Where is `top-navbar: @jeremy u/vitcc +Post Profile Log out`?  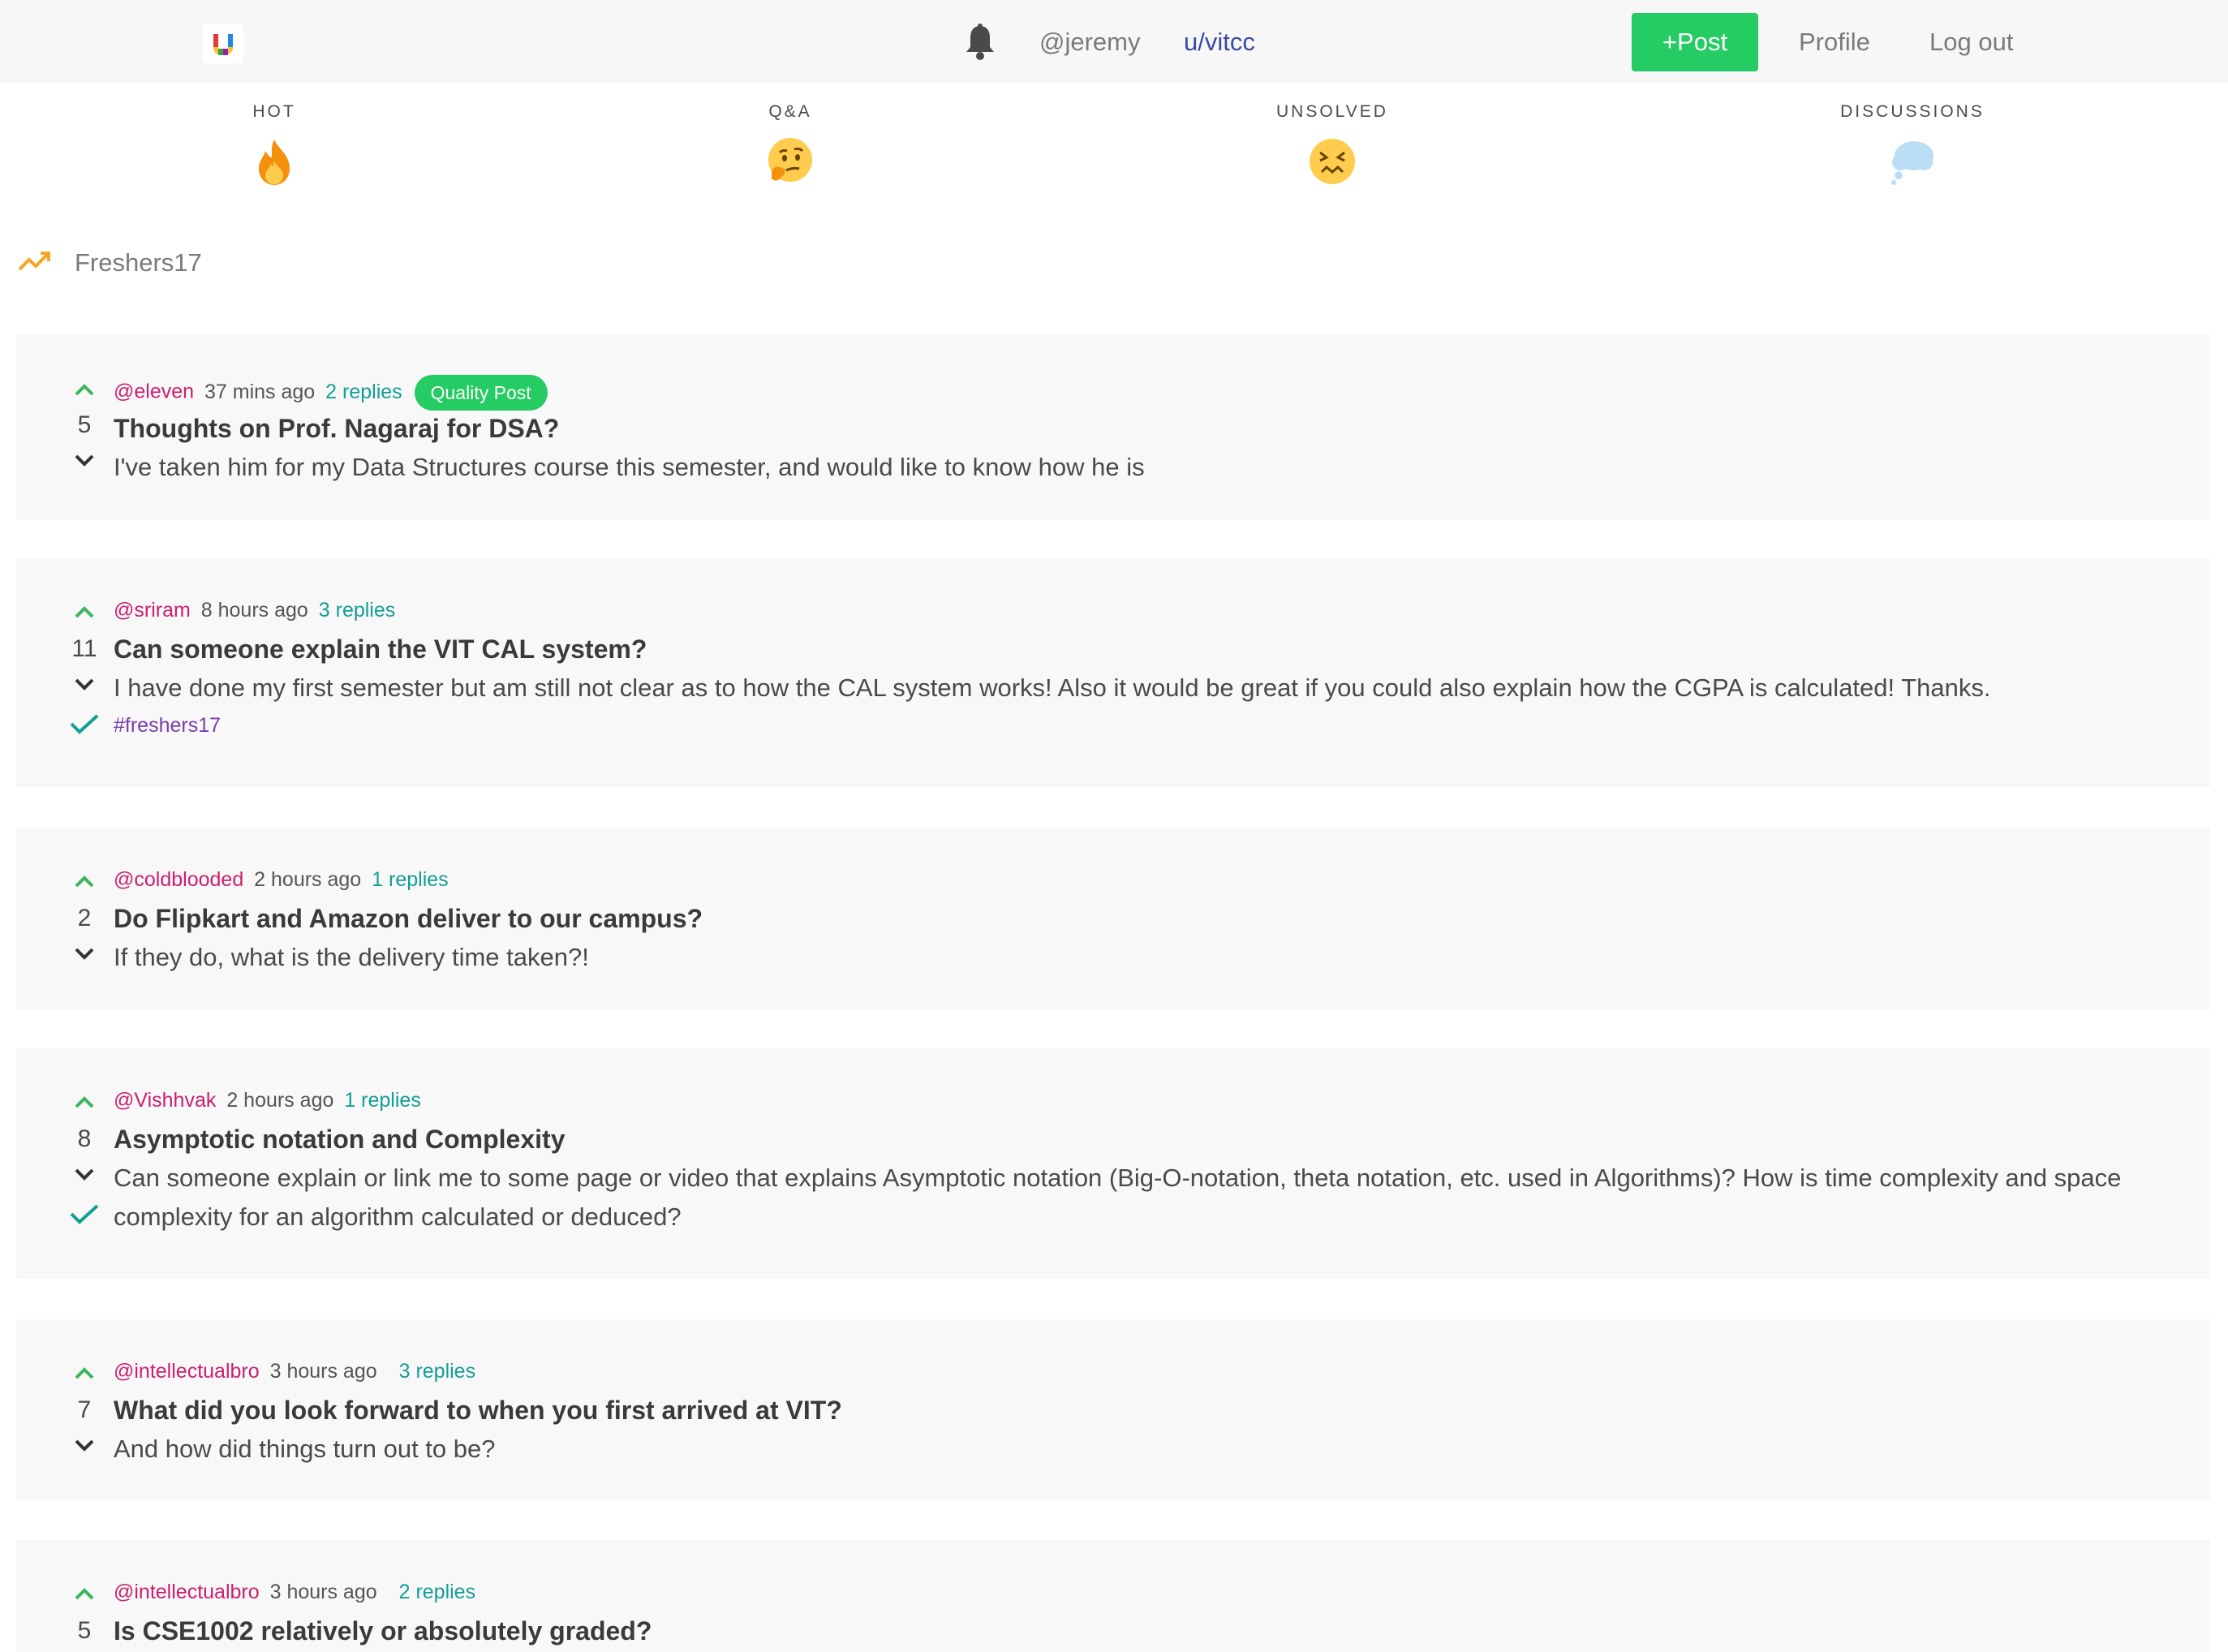 top-navbar: @jeremy u/vitcc +Post Profile Log out is located at coordinates (1114, 41).